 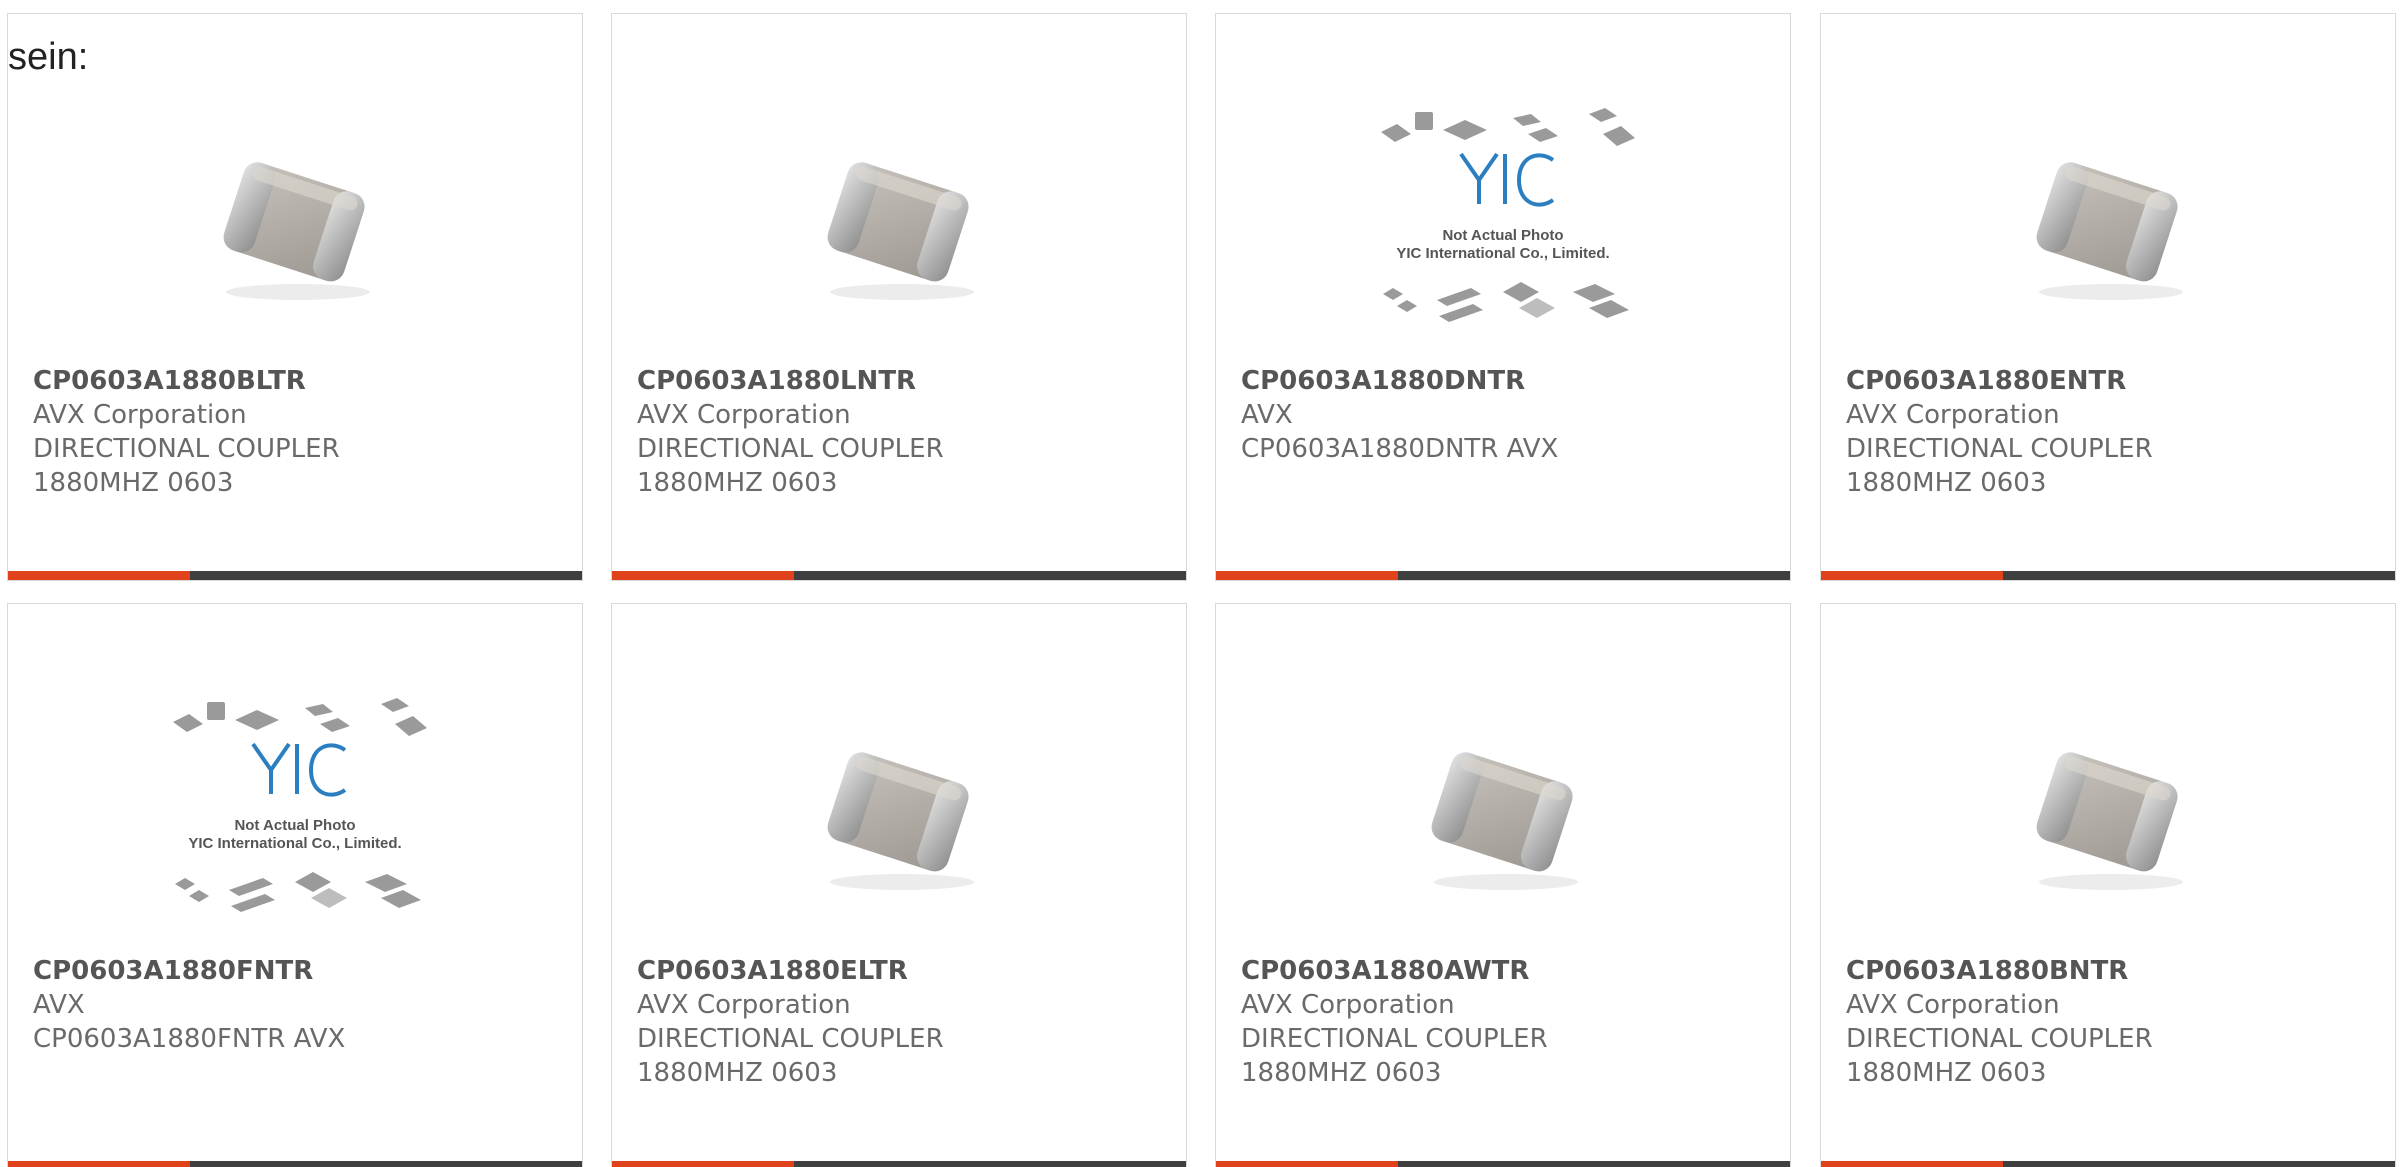 I want to click on part-number: CP0603A1880FNTR, so click(x=297, y=971).